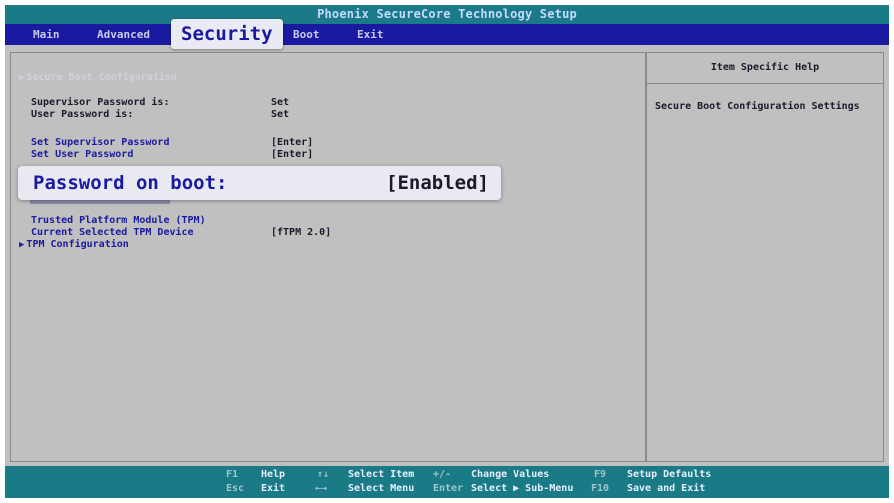 This screenshot has width=894, height=503. What do you see at coordinates (273, 474) in the screenshot?
I see `key-f1-desc: Help` at bounding box center [273, 474].